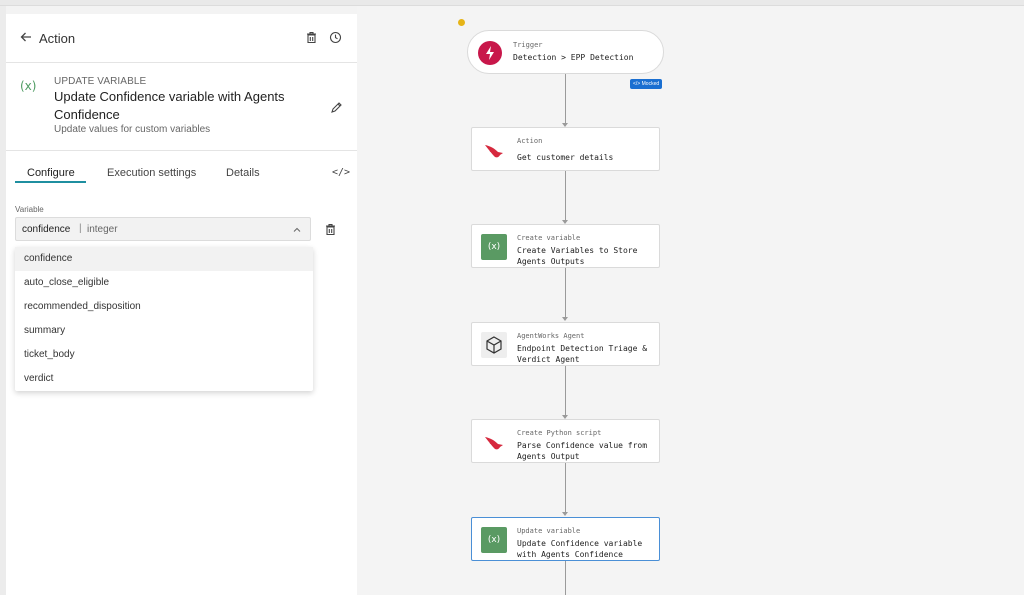 Image resolution: width=1024 pixels, height=595 pixels. What do you see at coordinates (461, 22) in the screenshot?
I see `warning-dot-icon` at bounding box center [461, 22].